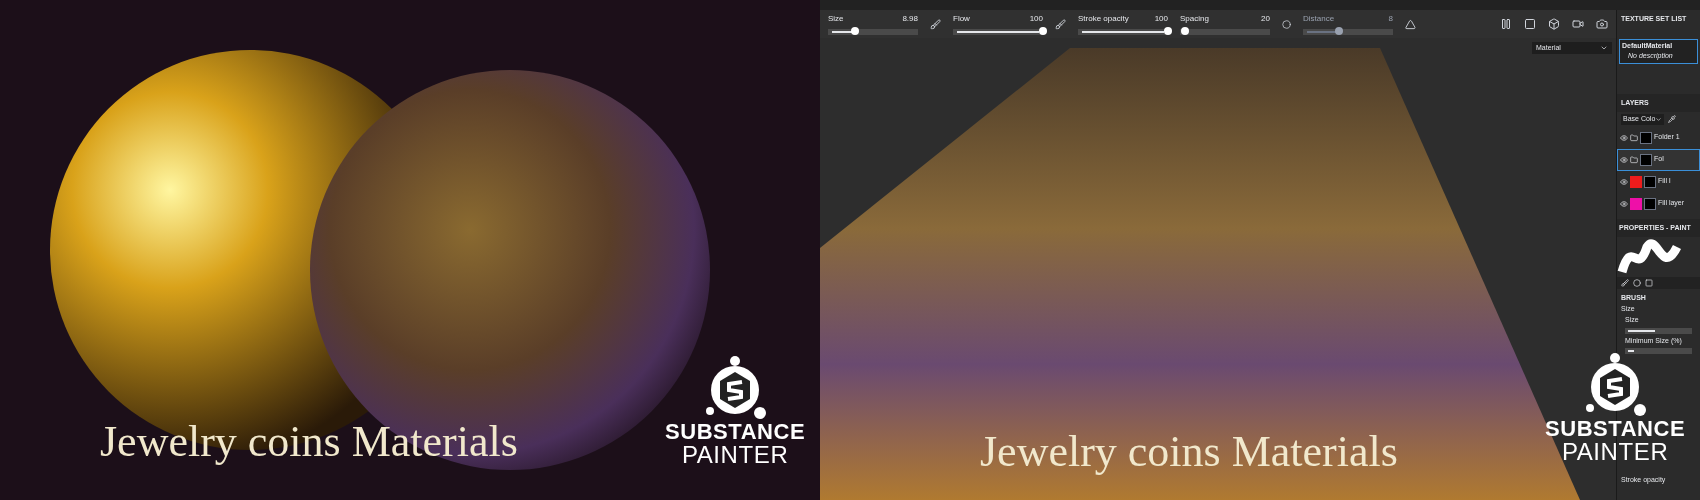  I want to click on dots-icon, so click(1286, 24).